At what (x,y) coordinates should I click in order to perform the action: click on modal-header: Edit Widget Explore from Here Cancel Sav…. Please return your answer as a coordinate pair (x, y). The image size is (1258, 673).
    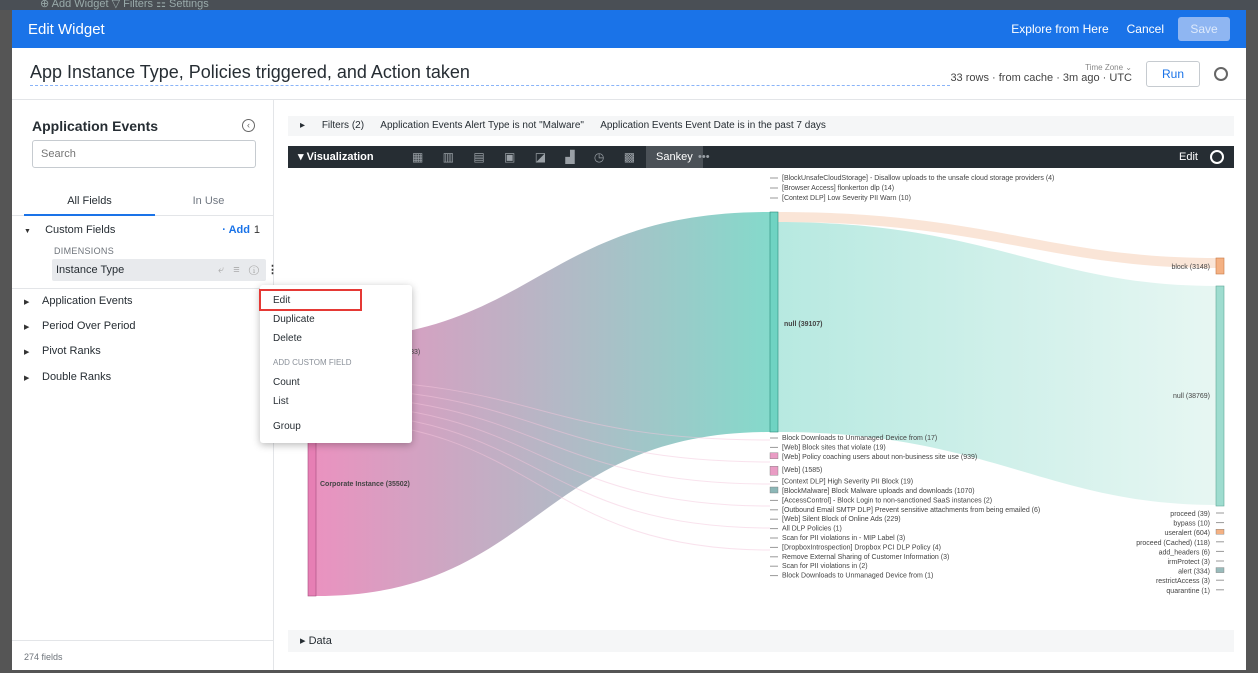
    Looking at the image, I should click on (629, 29).